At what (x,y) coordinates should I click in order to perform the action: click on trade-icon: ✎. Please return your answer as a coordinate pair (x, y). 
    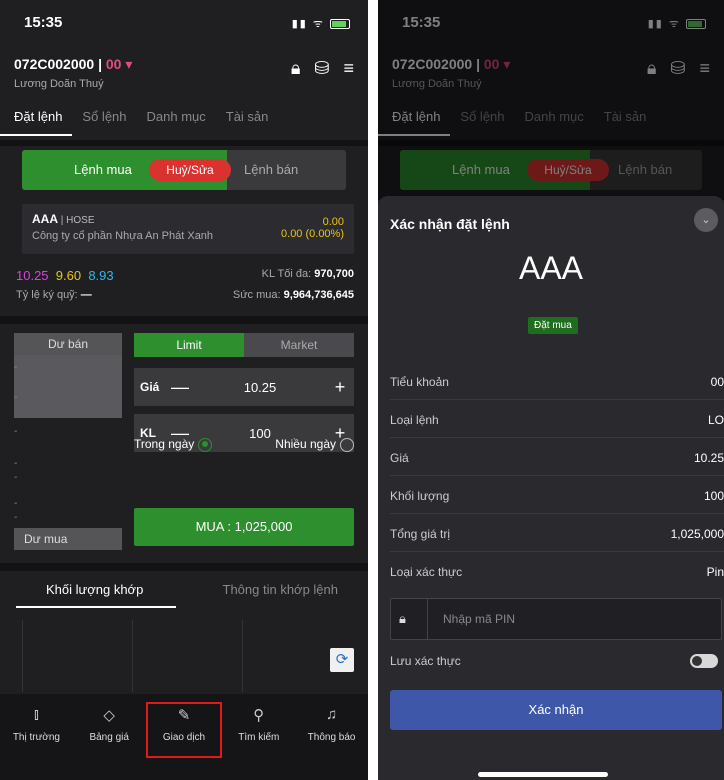
    Looking at the image, I should click on (184, 715).